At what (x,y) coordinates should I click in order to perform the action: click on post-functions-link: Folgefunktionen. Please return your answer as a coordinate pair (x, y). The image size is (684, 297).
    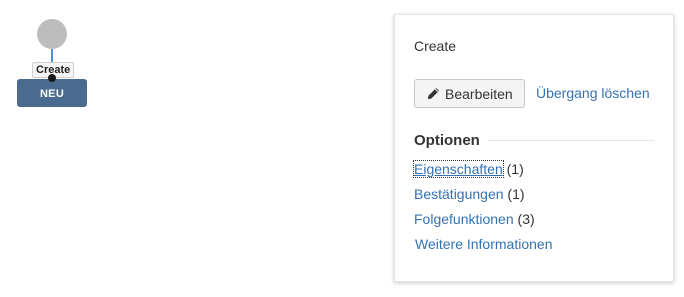
    Looking at the image, I should click on (464, 219).